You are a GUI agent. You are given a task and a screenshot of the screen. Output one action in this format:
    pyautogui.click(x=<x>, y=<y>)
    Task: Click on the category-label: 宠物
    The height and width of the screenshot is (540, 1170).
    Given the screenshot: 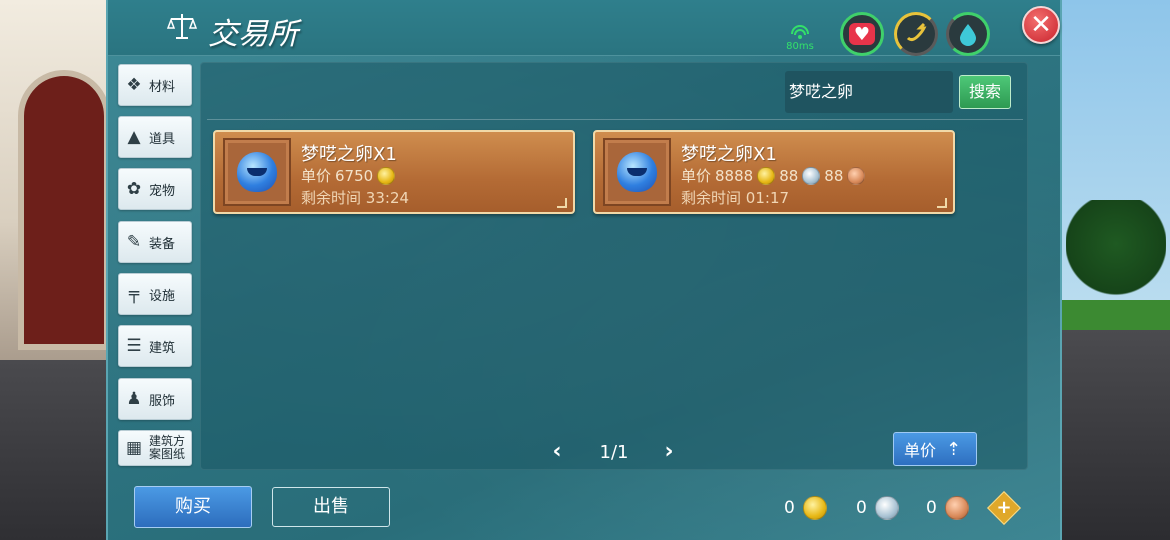 What is the action you would take?
    pyautogui.click(x=162, y=191)
    